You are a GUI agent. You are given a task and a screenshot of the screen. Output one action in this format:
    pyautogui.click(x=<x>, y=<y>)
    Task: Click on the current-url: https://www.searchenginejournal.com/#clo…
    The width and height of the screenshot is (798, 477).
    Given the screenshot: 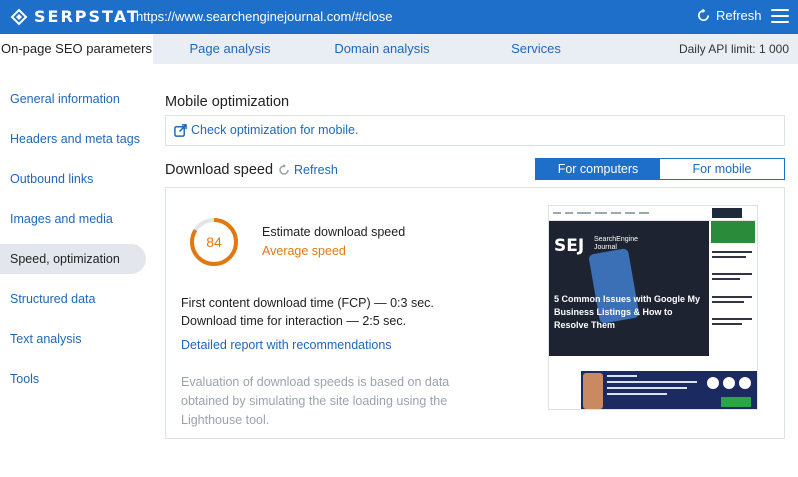 What is the action you would take?
    pyautogui.click(x=264, y=16)
    